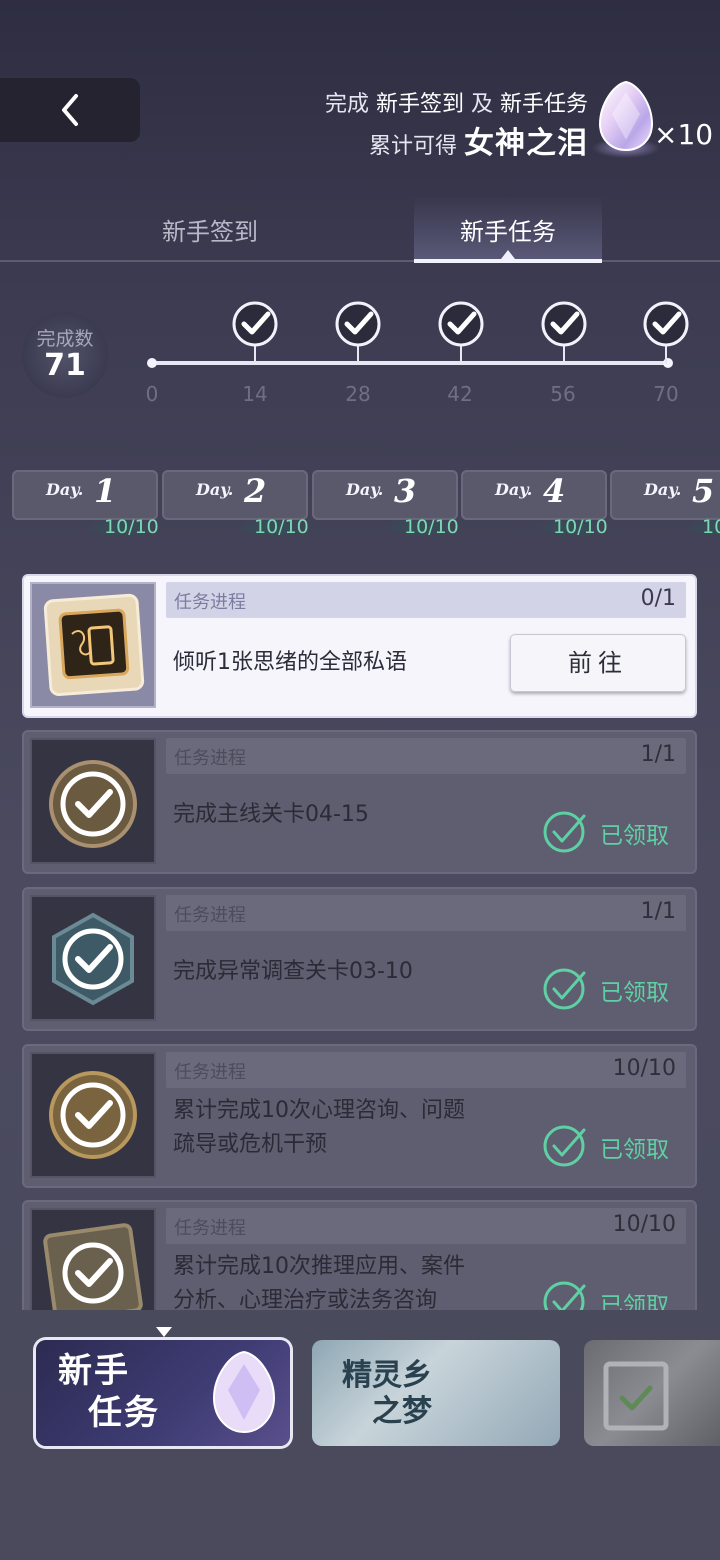  Describe the element at coordinates (526, 143) in the screenshot. I see `reward-name: 女神之泪` at that location.